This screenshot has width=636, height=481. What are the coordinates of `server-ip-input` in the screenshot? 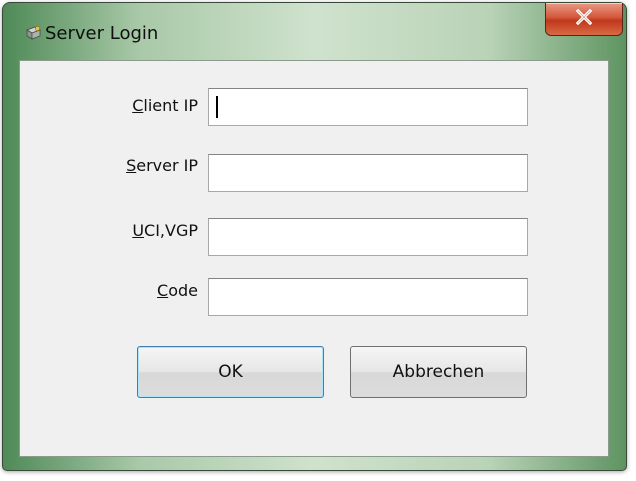 It's located at (368, 173).